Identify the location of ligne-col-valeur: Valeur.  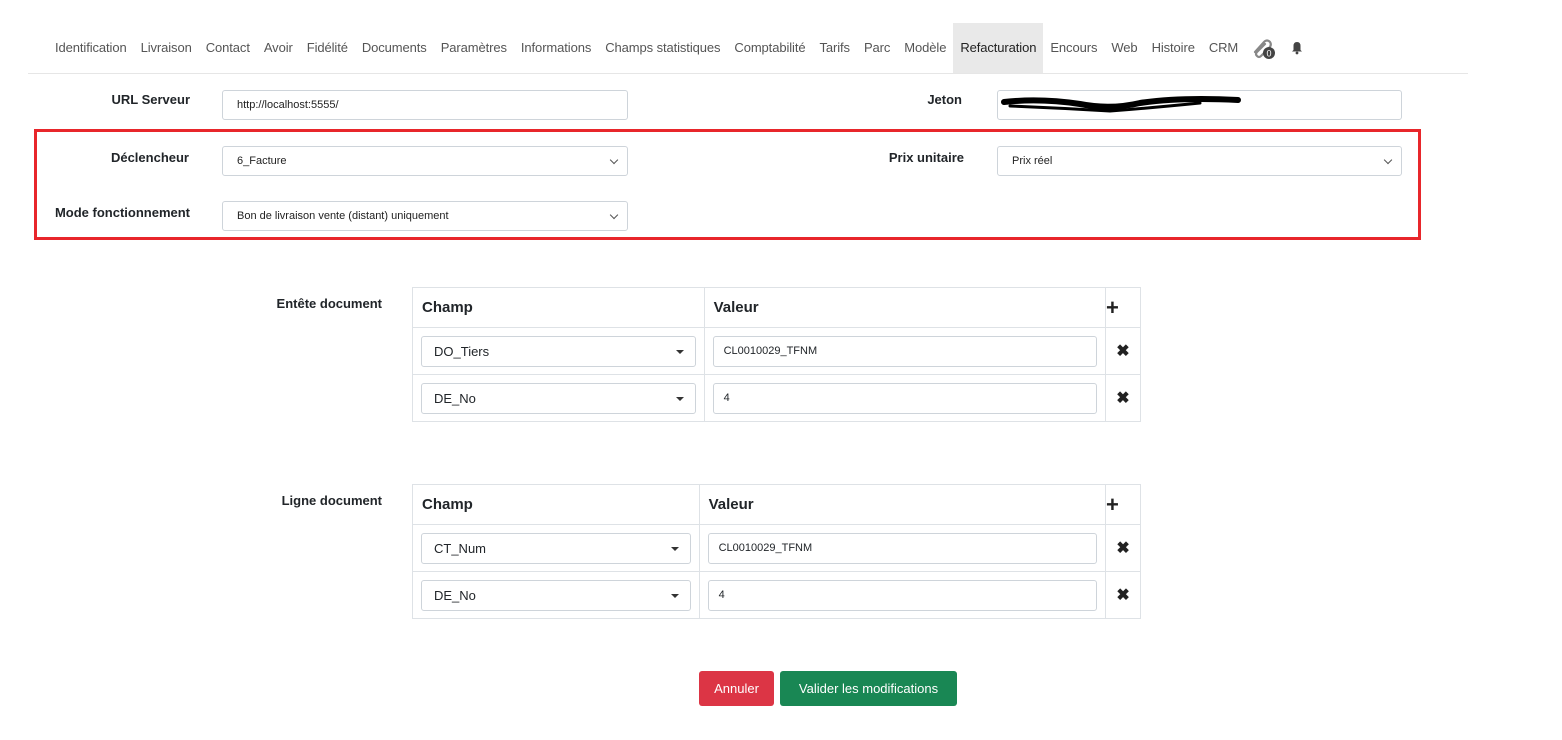
(902, 504).